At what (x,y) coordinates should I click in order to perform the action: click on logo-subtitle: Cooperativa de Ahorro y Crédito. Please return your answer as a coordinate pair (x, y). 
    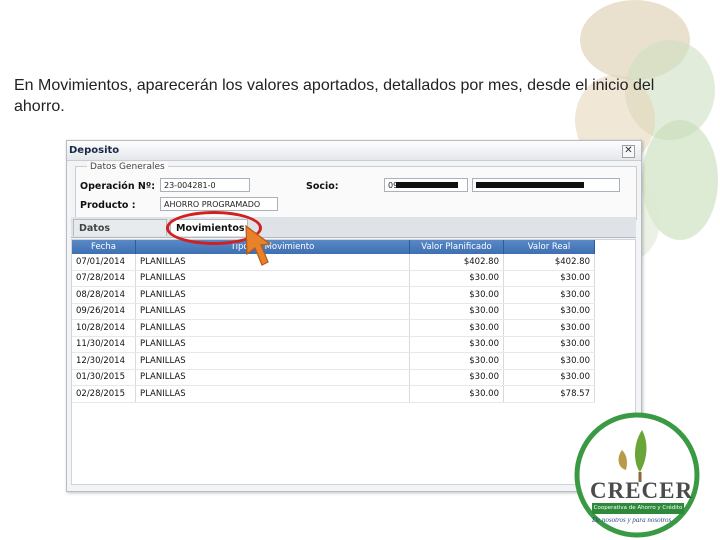
    Looking at the image, I should click on (638, 508).